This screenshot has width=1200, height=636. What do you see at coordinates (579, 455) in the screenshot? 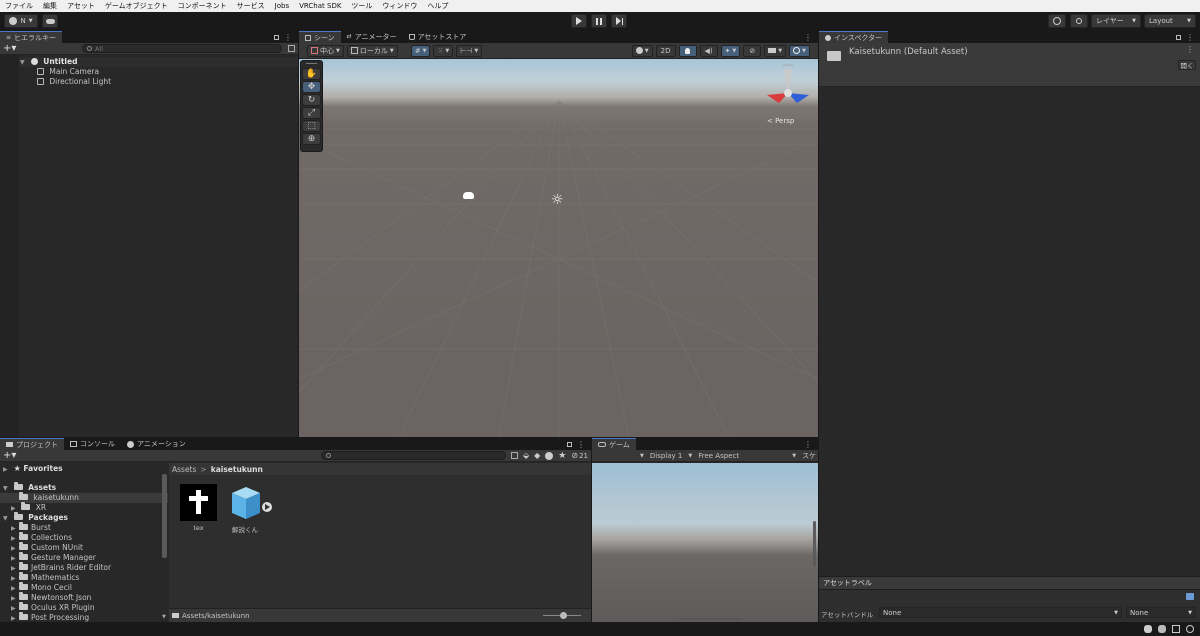
I see `hidden-packages-toggle: ⊘ 21` at bounding box center [579, 455].